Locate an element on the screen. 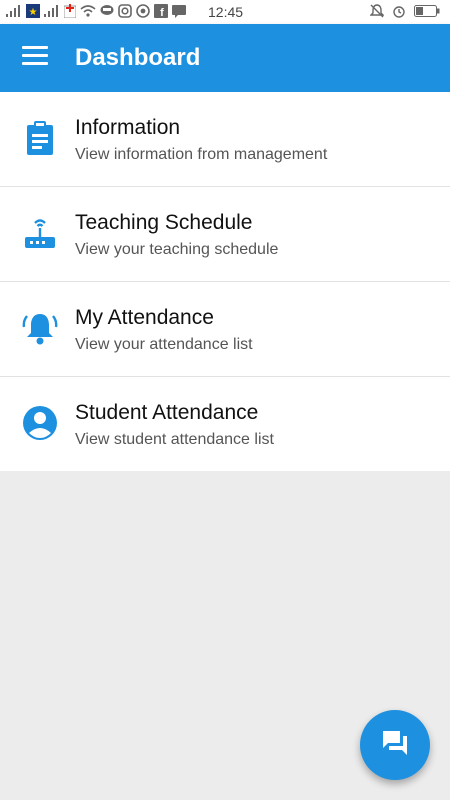 The image size is (450, 800). menu-item-subtitle: View student attendance list is located at coordinates (174, 439).